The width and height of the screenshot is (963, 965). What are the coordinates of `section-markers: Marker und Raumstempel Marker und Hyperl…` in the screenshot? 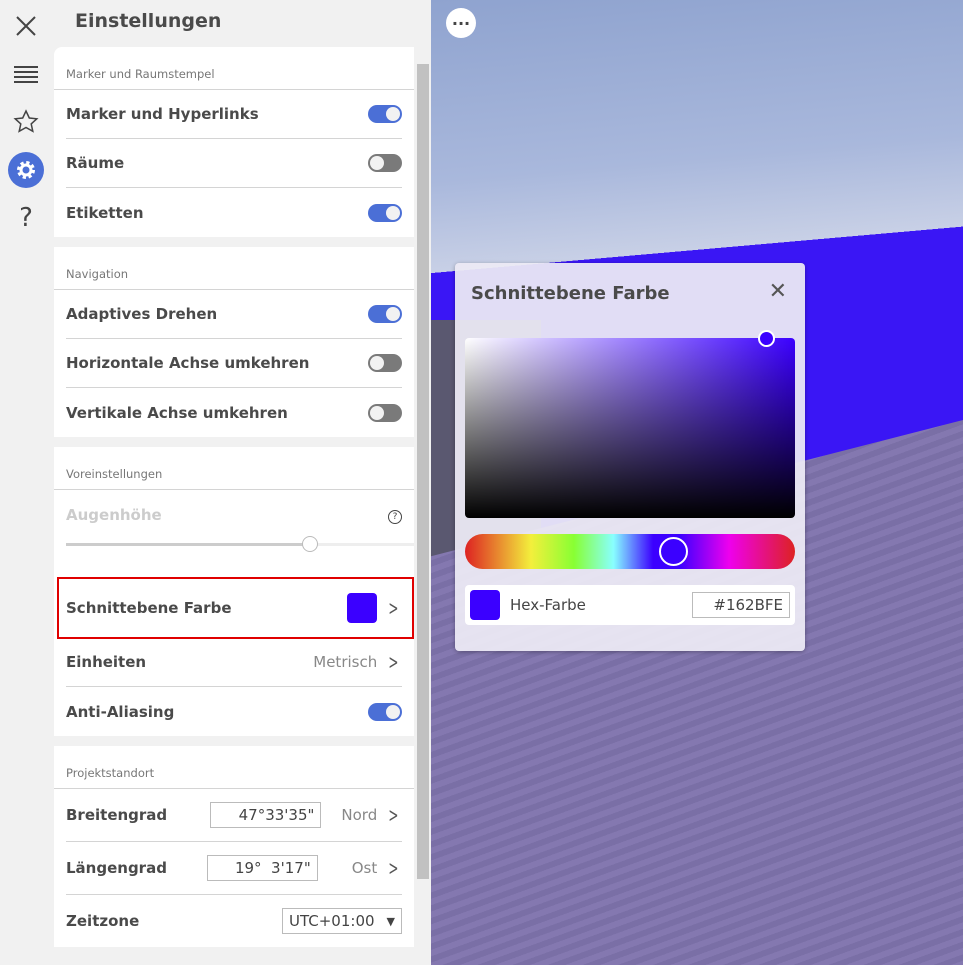 It's located at (234, 142).